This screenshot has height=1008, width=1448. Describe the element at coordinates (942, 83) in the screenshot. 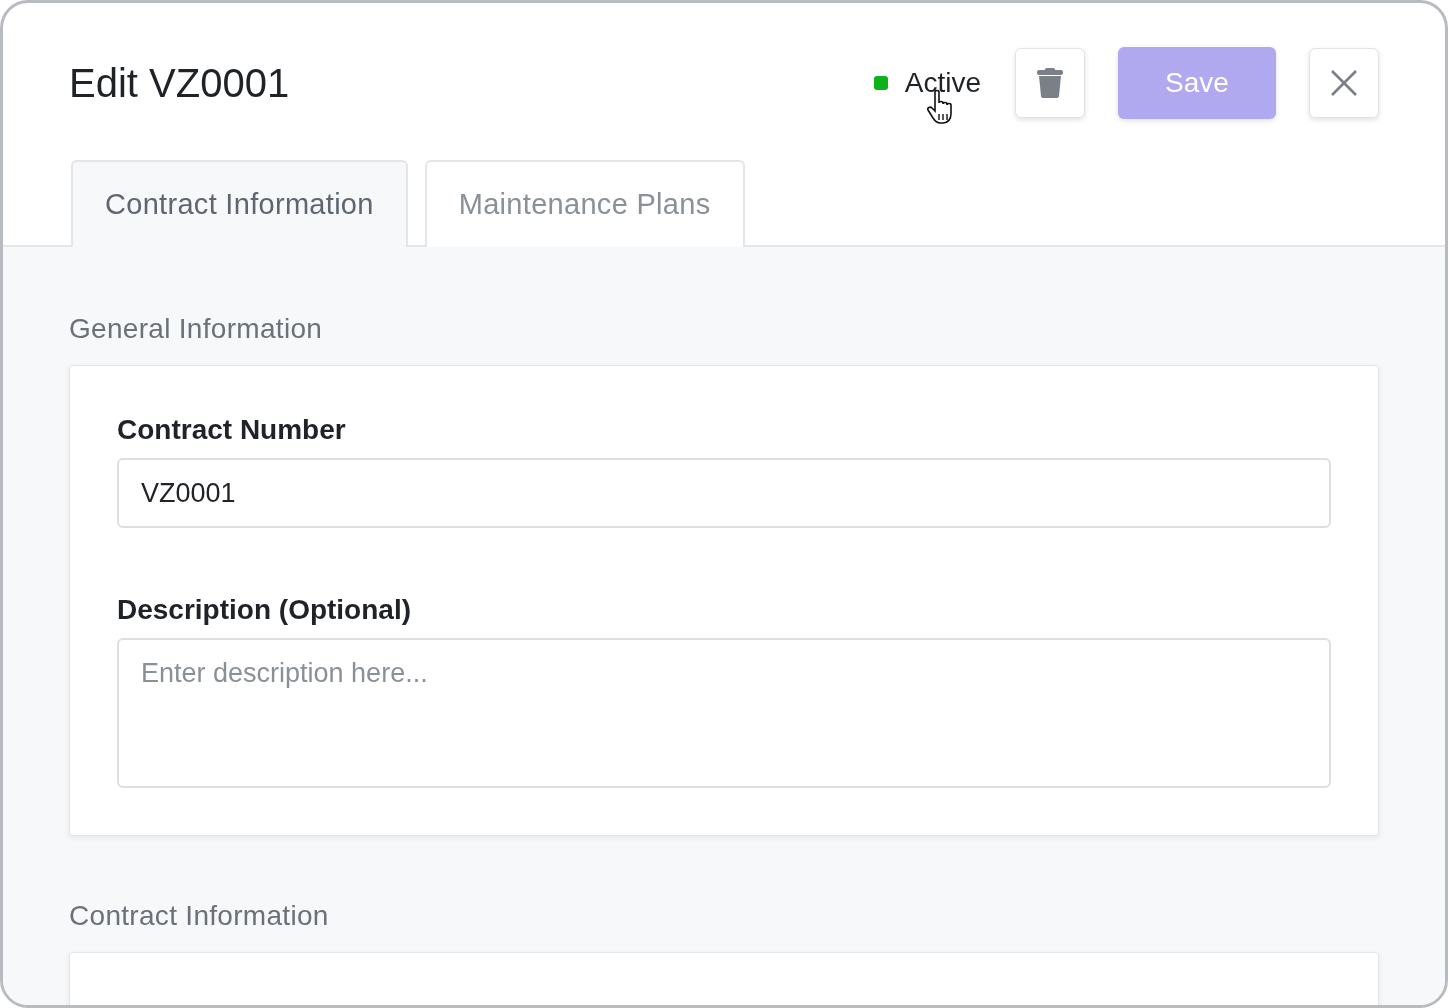

I see `status-label: Active` at that location.